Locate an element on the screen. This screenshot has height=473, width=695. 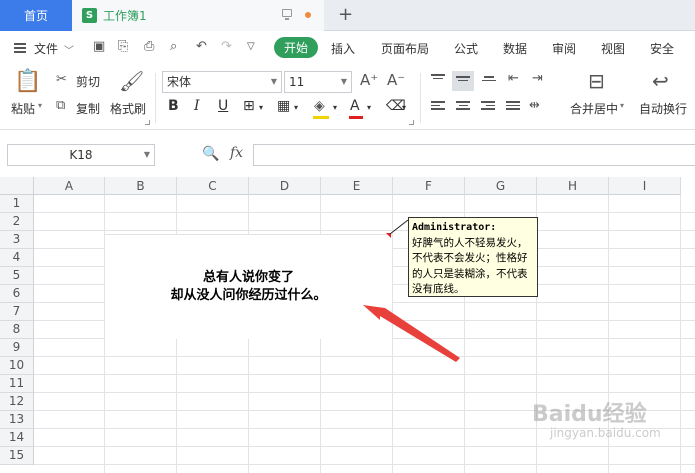
watermark-sub: jingyan.baidu.com is located at coordinates (605, 433).